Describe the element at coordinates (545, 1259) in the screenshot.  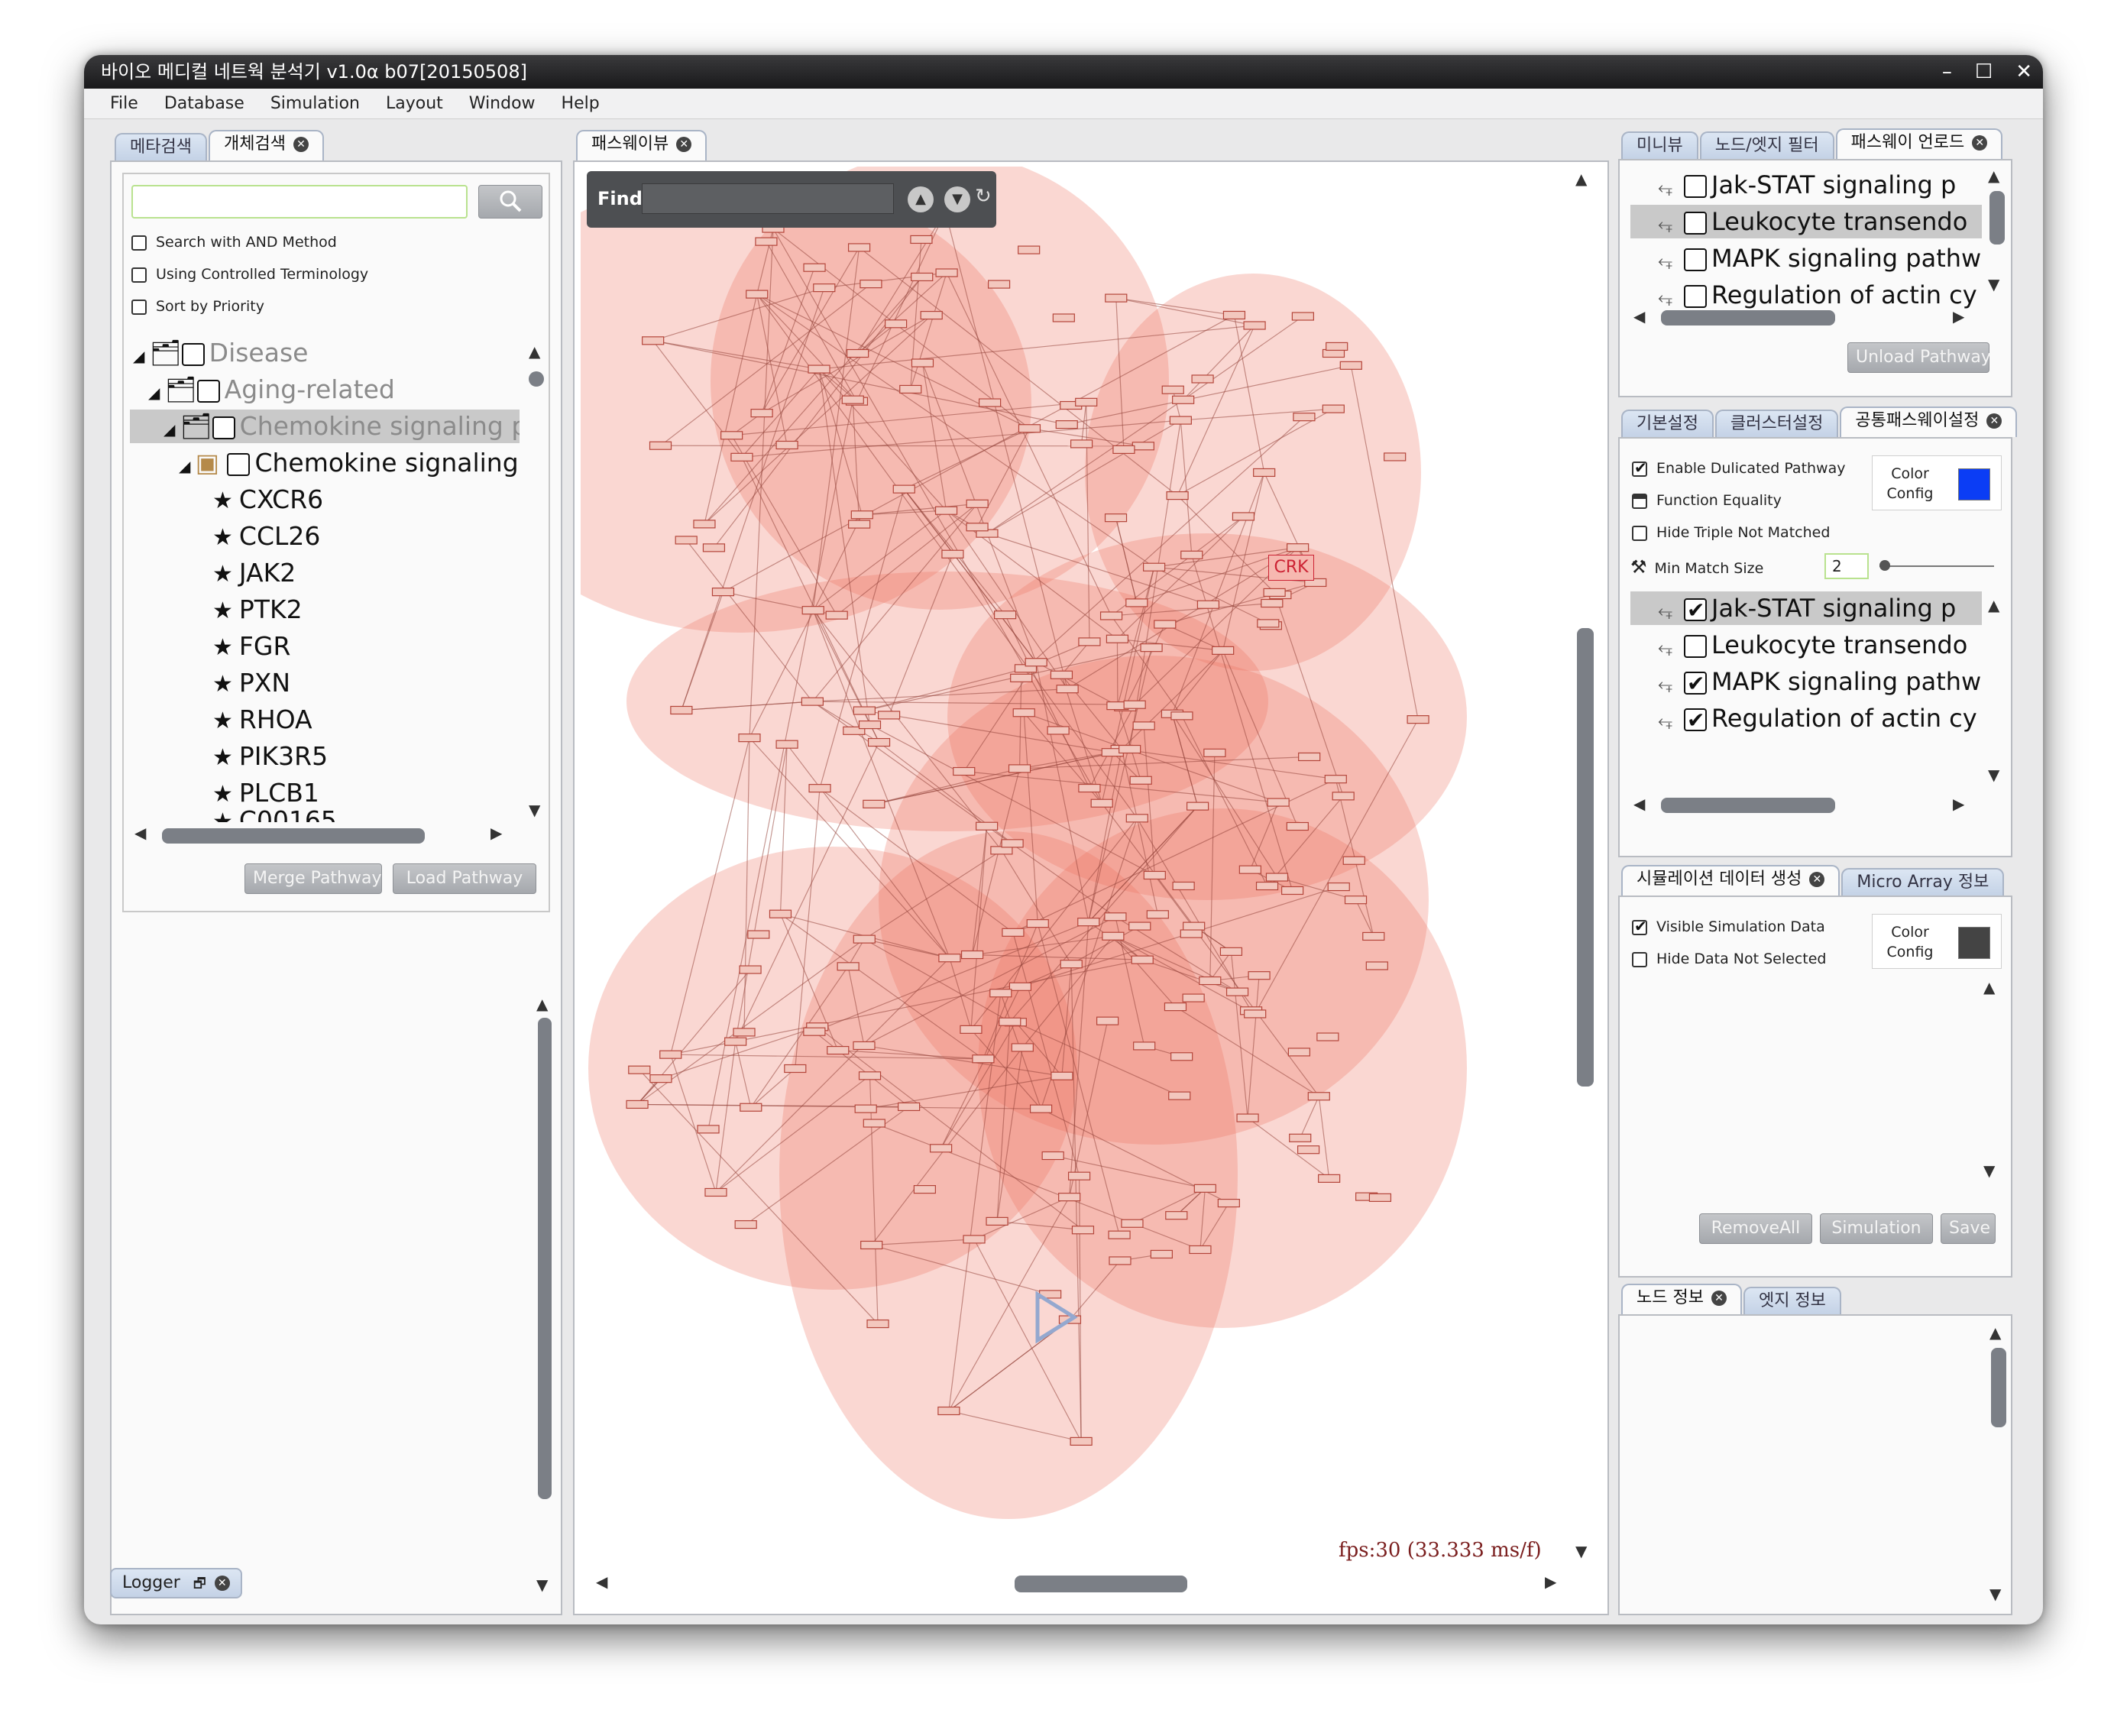
I see `left-vscroll-thumb` at that location.